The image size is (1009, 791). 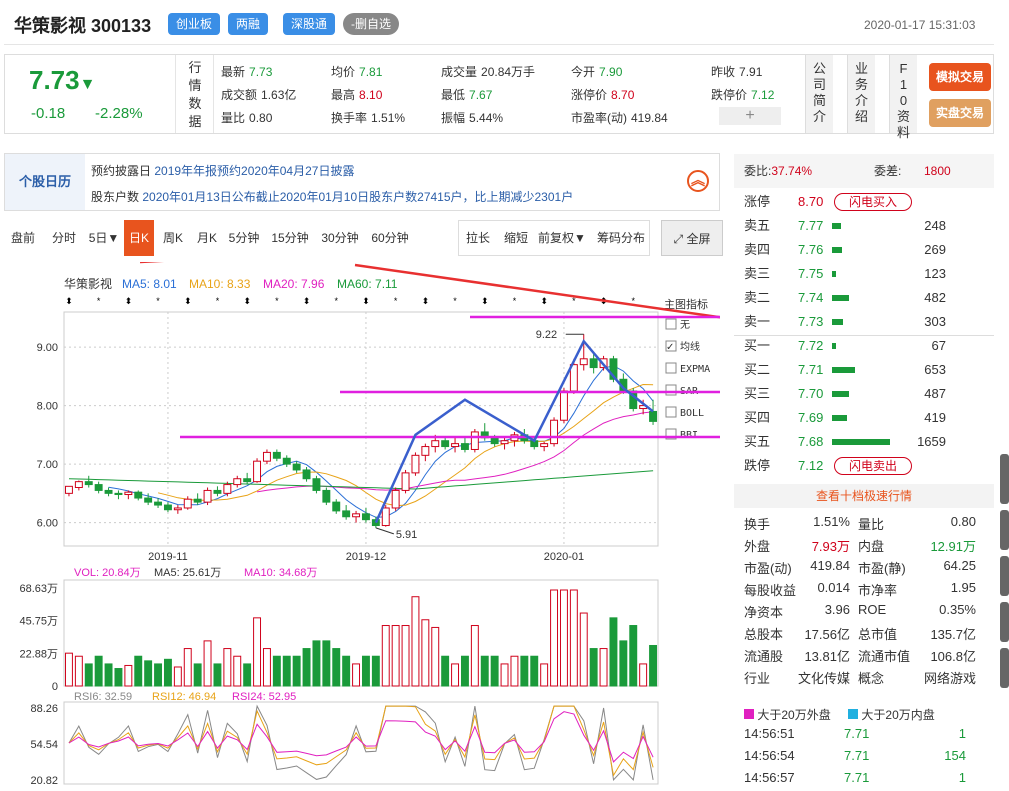 What do you see at coordinates (811, 201) in the screenshot?
I see `order-price: 8.70` at bounding box center [811, 201].